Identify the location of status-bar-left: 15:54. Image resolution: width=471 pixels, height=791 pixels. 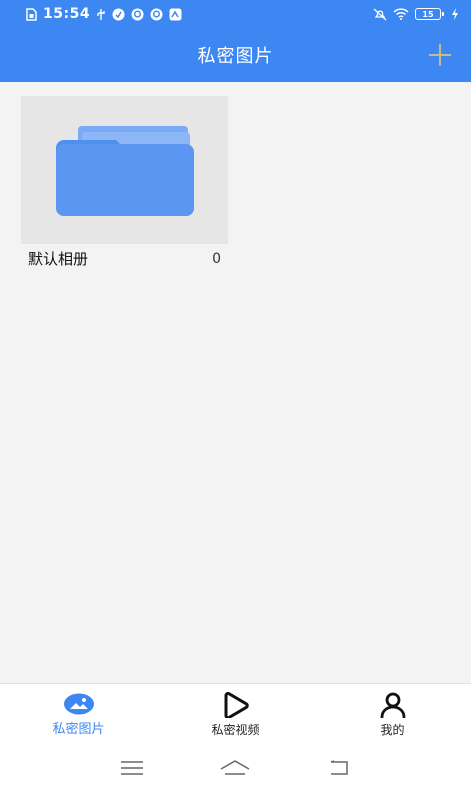
(104, 14).